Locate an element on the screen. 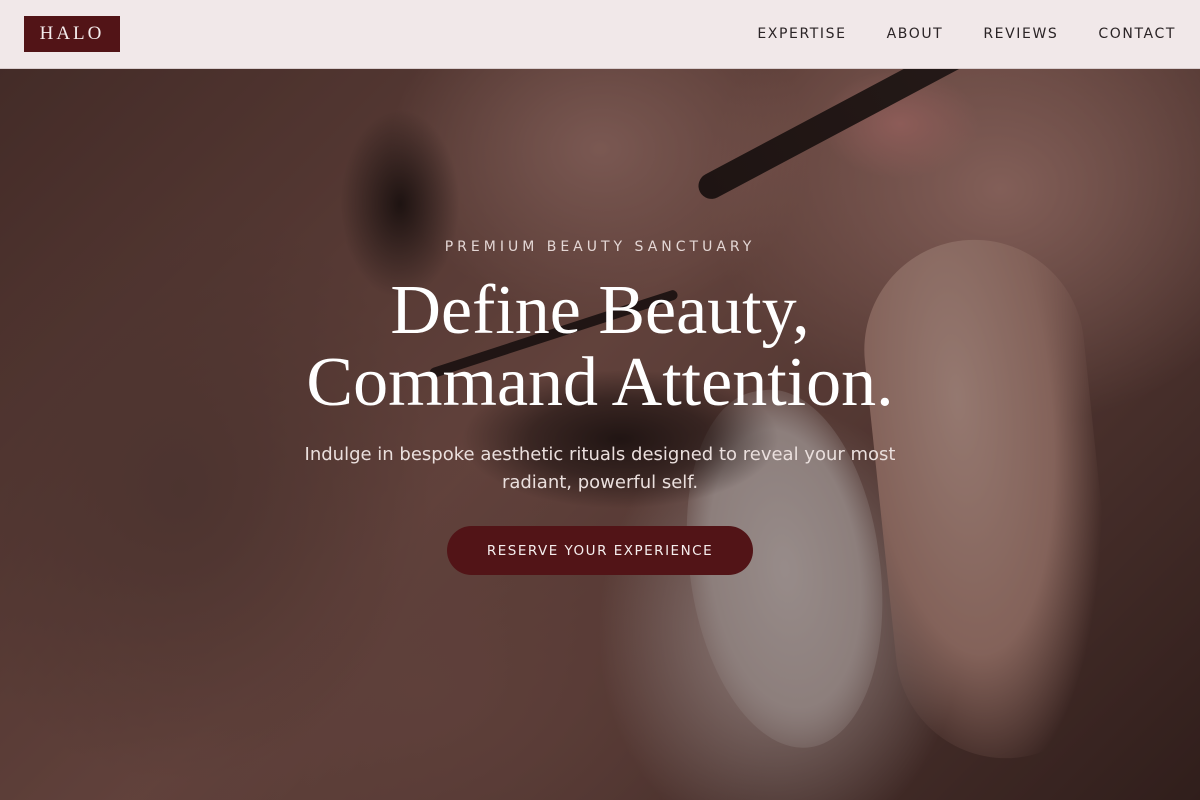  hero-eyebrow: PREMIUM BEAUTY SANCTUARY is located at coordinates (600, 247).